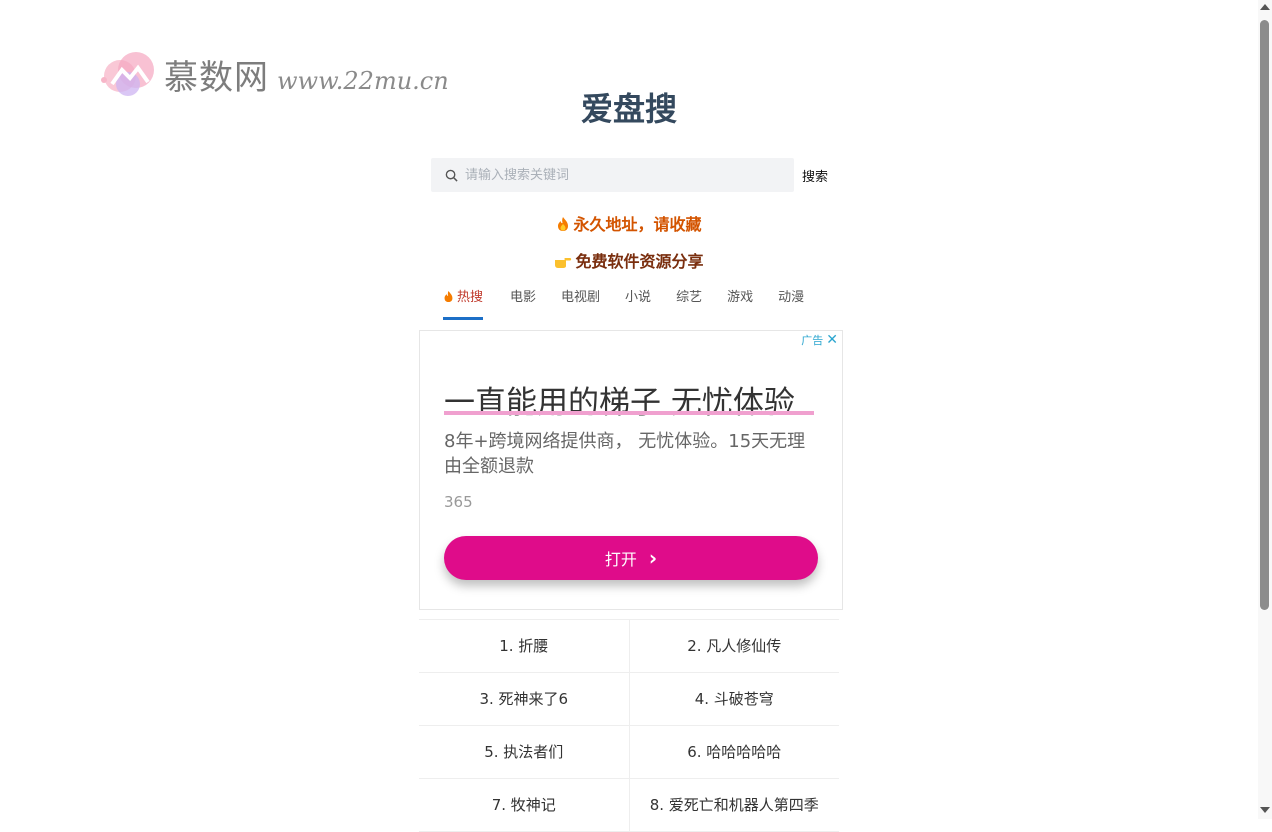 This screenshot has width=1272, height=832. I want to click on scroll-up-arrow-icon, so click(1265, 7).